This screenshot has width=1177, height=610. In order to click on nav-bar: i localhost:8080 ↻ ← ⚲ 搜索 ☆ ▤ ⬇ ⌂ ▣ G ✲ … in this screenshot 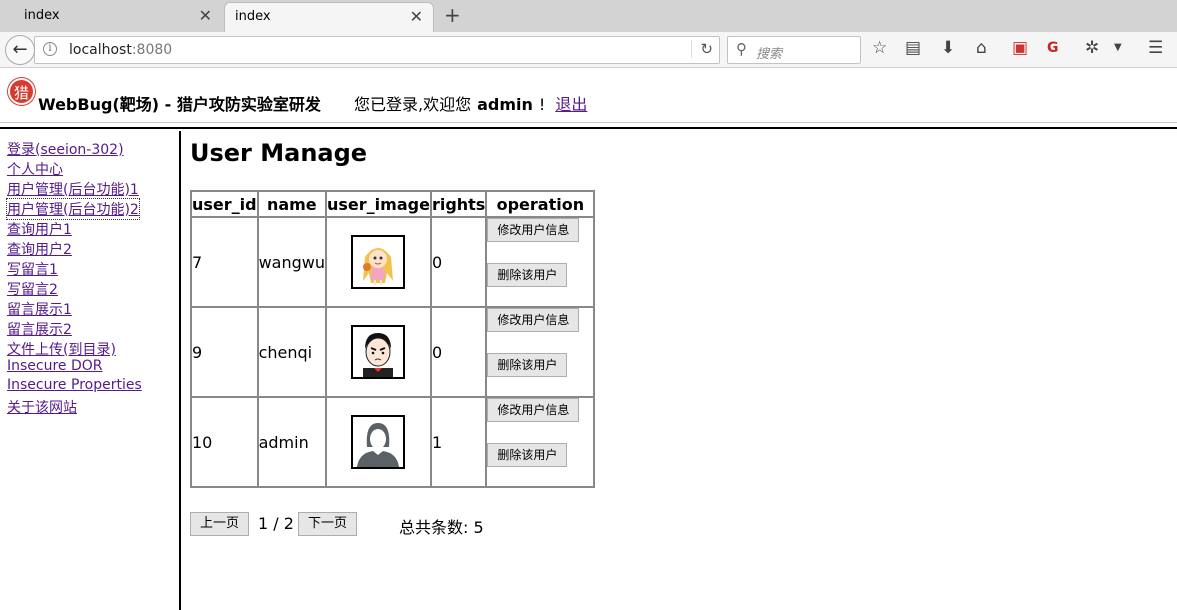, I will do `click(588, 50)`.